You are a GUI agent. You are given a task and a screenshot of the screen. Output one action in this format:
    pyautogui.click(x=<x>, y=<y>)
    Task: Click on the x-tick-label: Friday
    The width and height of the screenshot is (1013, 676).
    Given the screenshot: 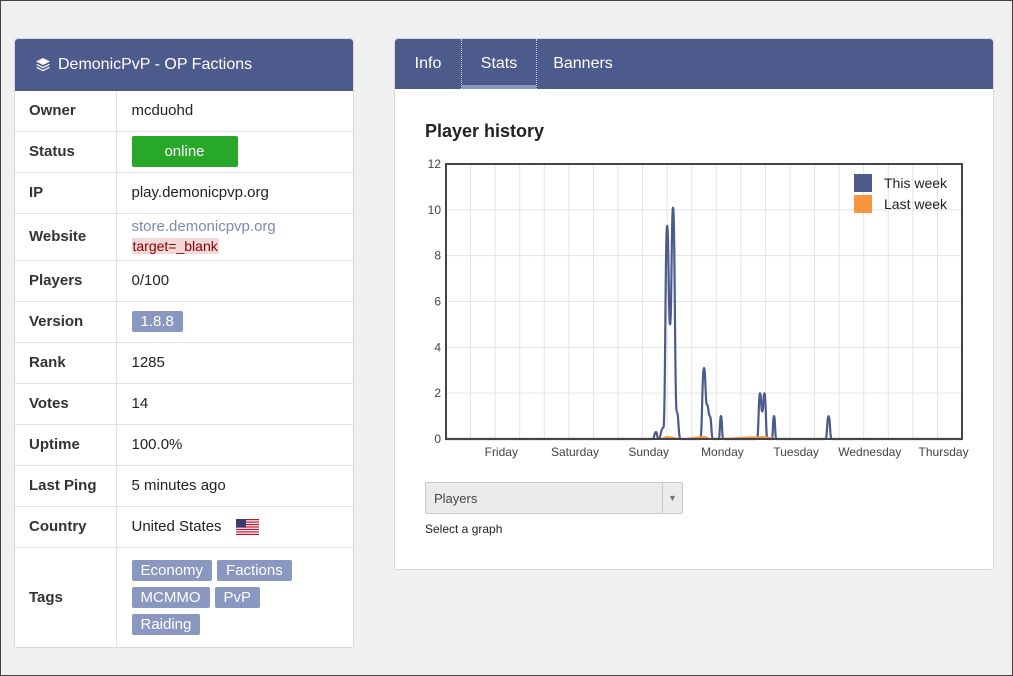 What is the action you would take?
    pyautogui.click(x=501, y=452)
    